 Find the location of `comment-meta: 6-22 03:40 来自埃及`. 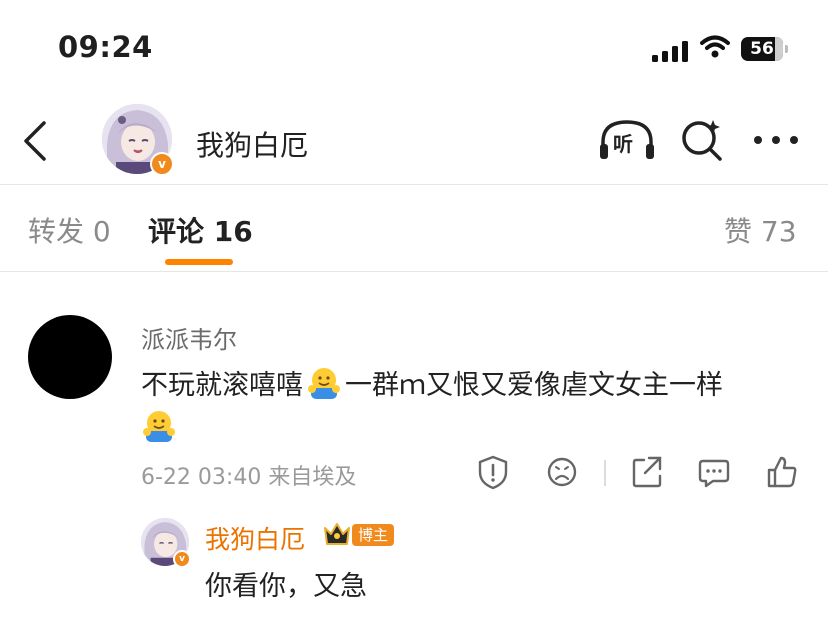

comment-meta: 6-22 03:40 来自埃及 is located at coordinates (248, 475).